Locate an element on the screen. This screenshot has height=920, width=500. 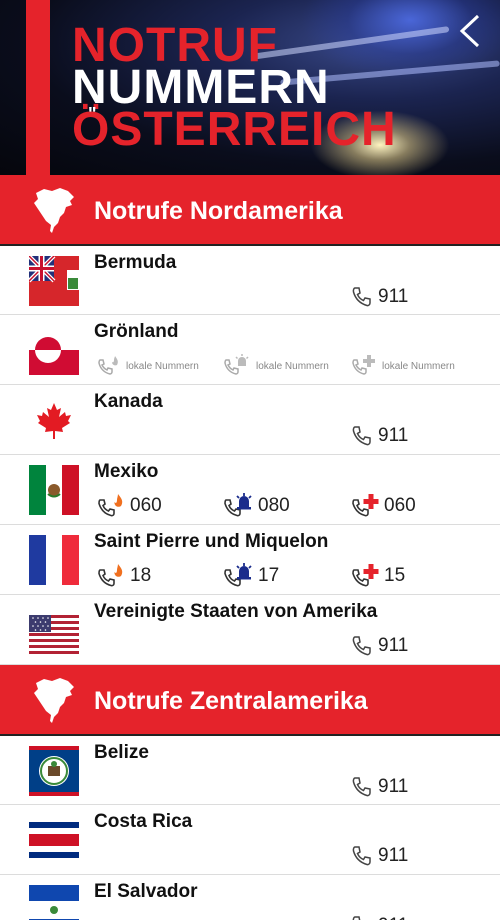
fire-number: 060 is located at coordinates (129, 506).